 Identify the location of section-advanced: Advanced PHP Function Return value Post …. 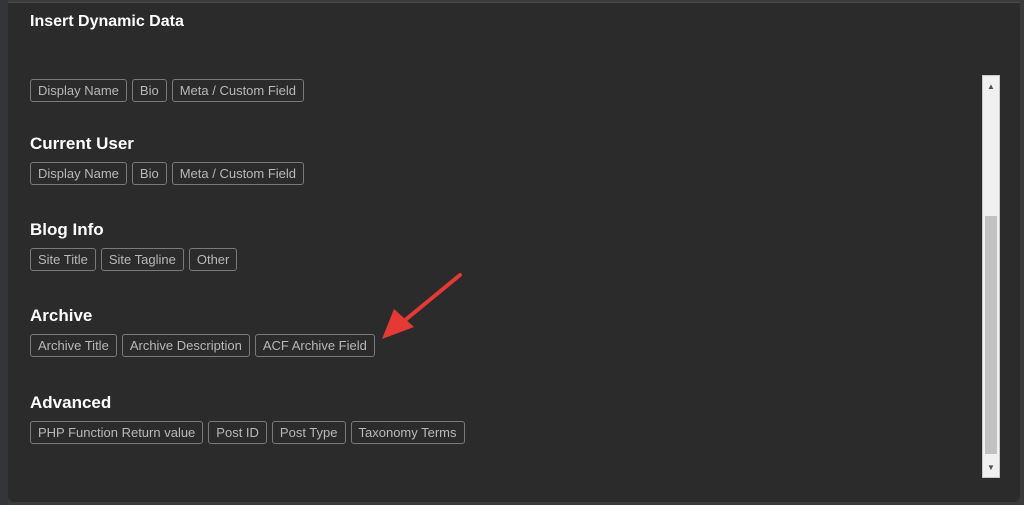
(247, 418).